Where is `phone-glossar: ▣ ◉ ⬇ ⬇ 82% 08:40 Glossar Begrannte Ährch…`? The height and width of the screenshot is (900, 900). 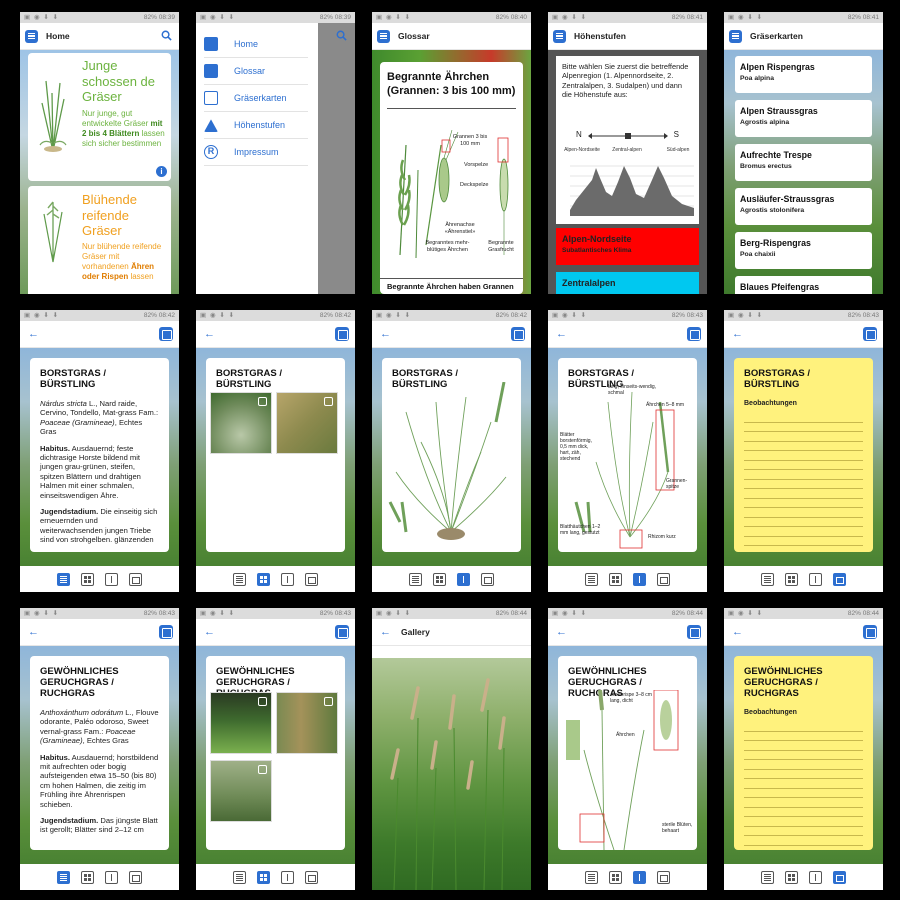
phone-glossar: ▣ ◉ ⬇ ⬇ 82% 08:40 Glossar Begrannte Ährch… is located at coordinates (451, 153).